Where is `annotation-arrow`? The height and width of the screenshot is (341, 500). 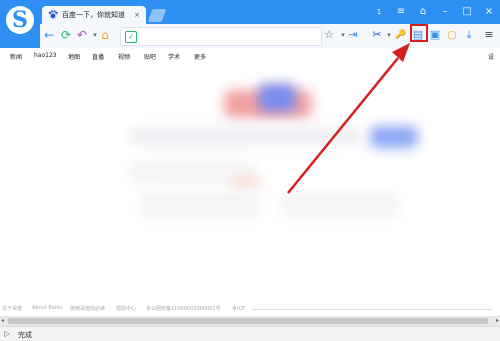
annotation-arrow is located at coordinates (348, 118).